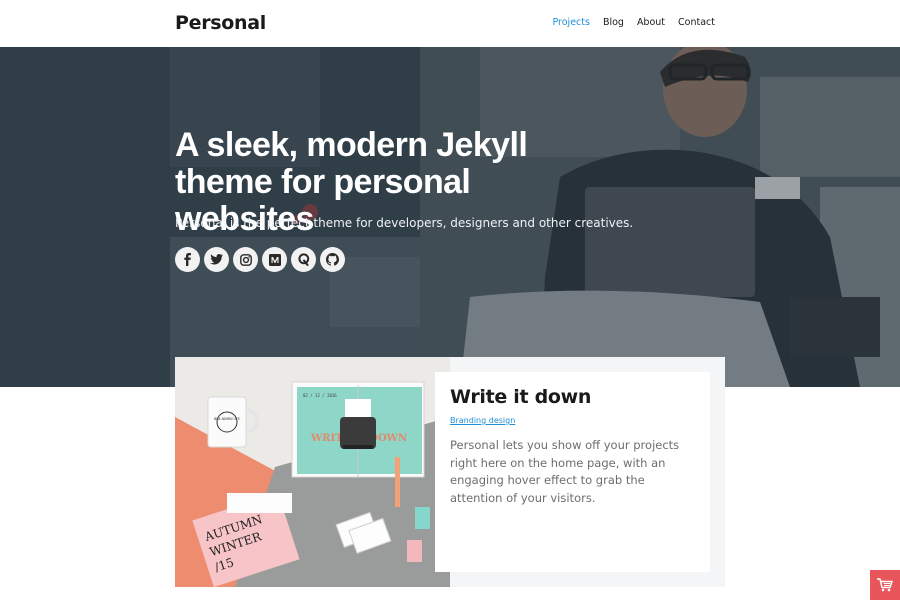  I want to click on nav-blog: Blog, so click(613, 22).